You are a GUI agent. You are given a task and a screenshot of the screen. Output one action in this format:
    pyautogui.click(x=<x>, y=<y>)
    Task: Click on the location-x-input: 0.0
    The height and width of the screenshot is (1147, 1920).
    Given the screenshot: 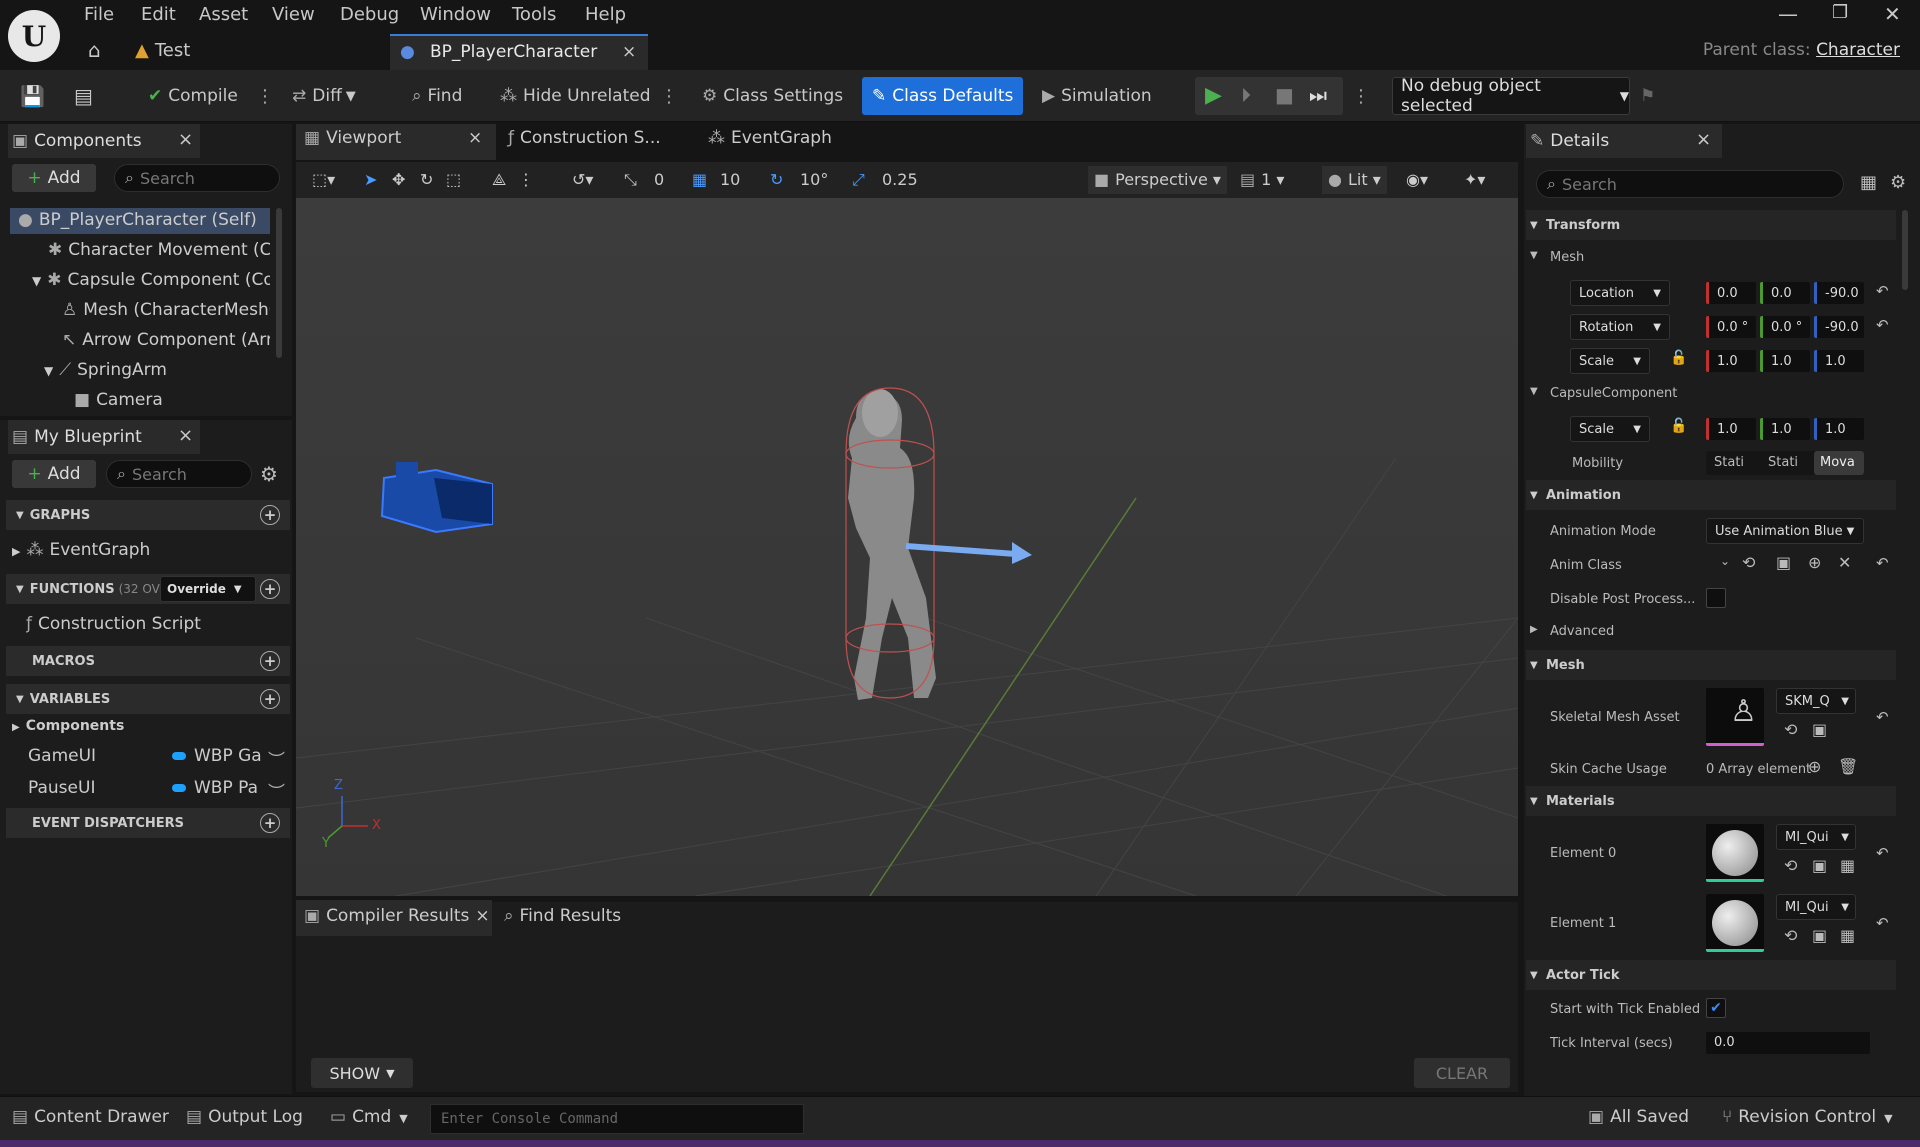 What is the action you would take?
    pyautogui.click(x=1731, y=293)
    